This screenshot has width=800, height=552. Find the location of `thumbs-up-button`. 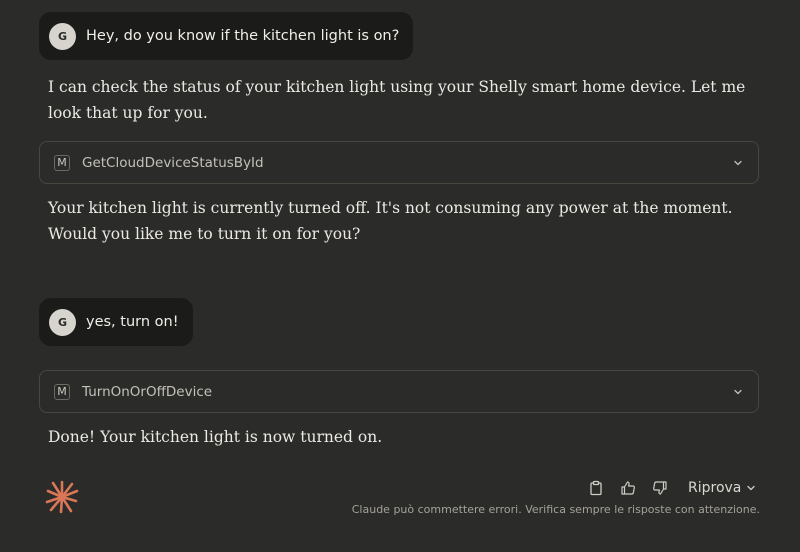

thumbs-up-button is located at coordinates (628, 488).